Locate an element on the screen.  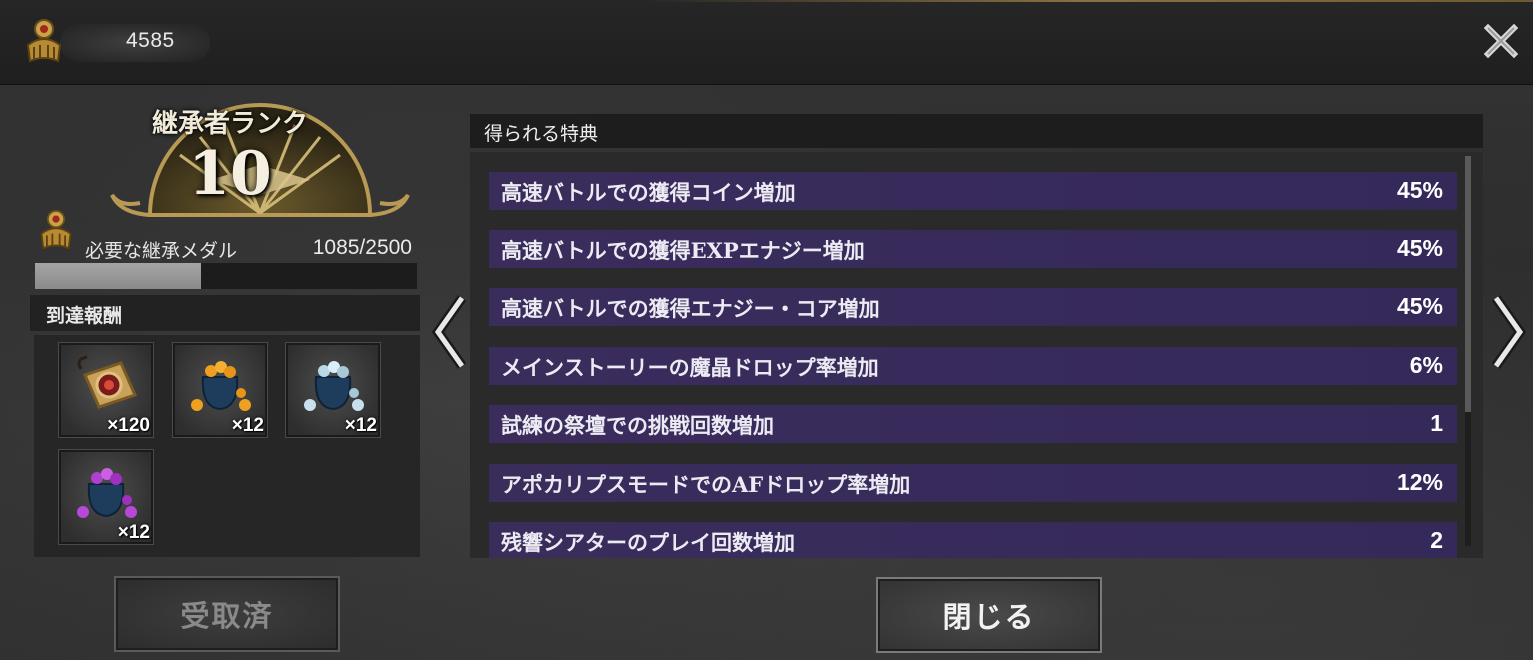
benefit-row: 高速バトルでの獲得コイン増加 45% is located at coordinates (973, 191).